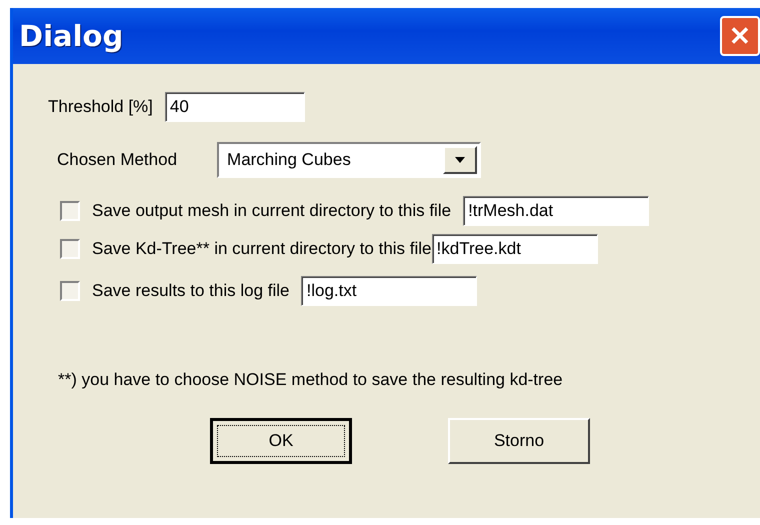 The image size is (760, 525). What do you see at coordinates (519, 441) in the screenshot?
I see `cancel-button: Storno` at bounding box center [519, 441].